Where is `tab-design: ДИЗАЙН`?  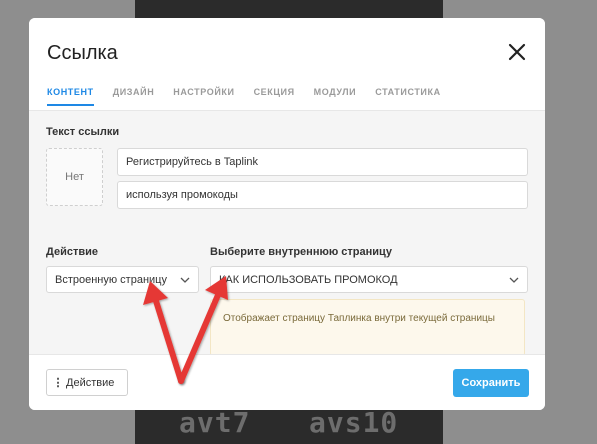
tab-design: ДИЗАЙН is located at coordinates (134, 96).